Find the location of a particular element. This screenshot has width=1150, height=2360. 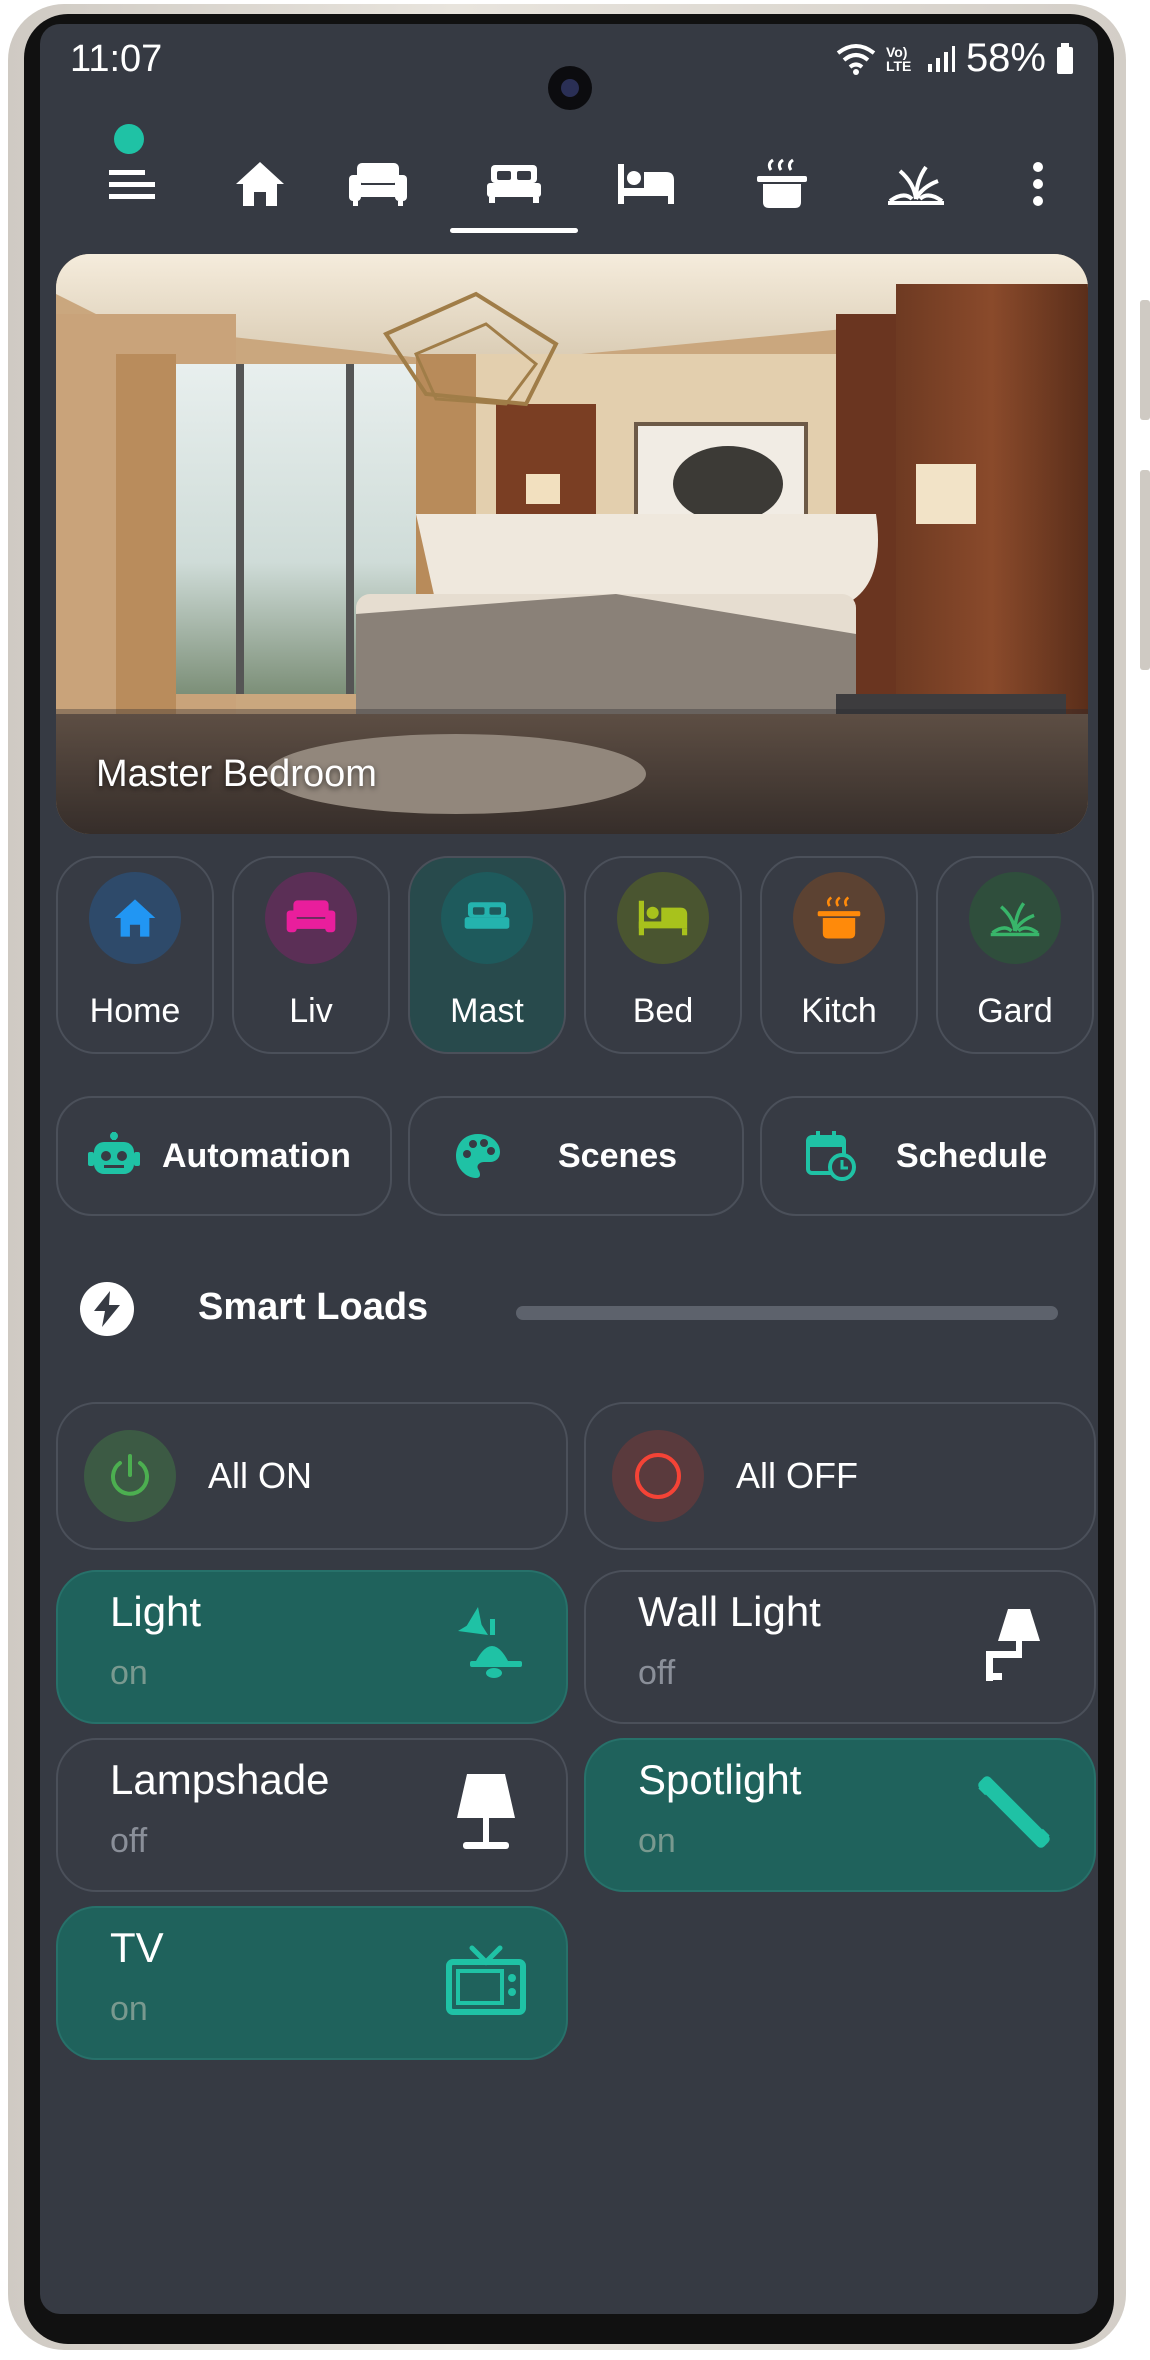

tab-garden is located at coordinates (916, 184).